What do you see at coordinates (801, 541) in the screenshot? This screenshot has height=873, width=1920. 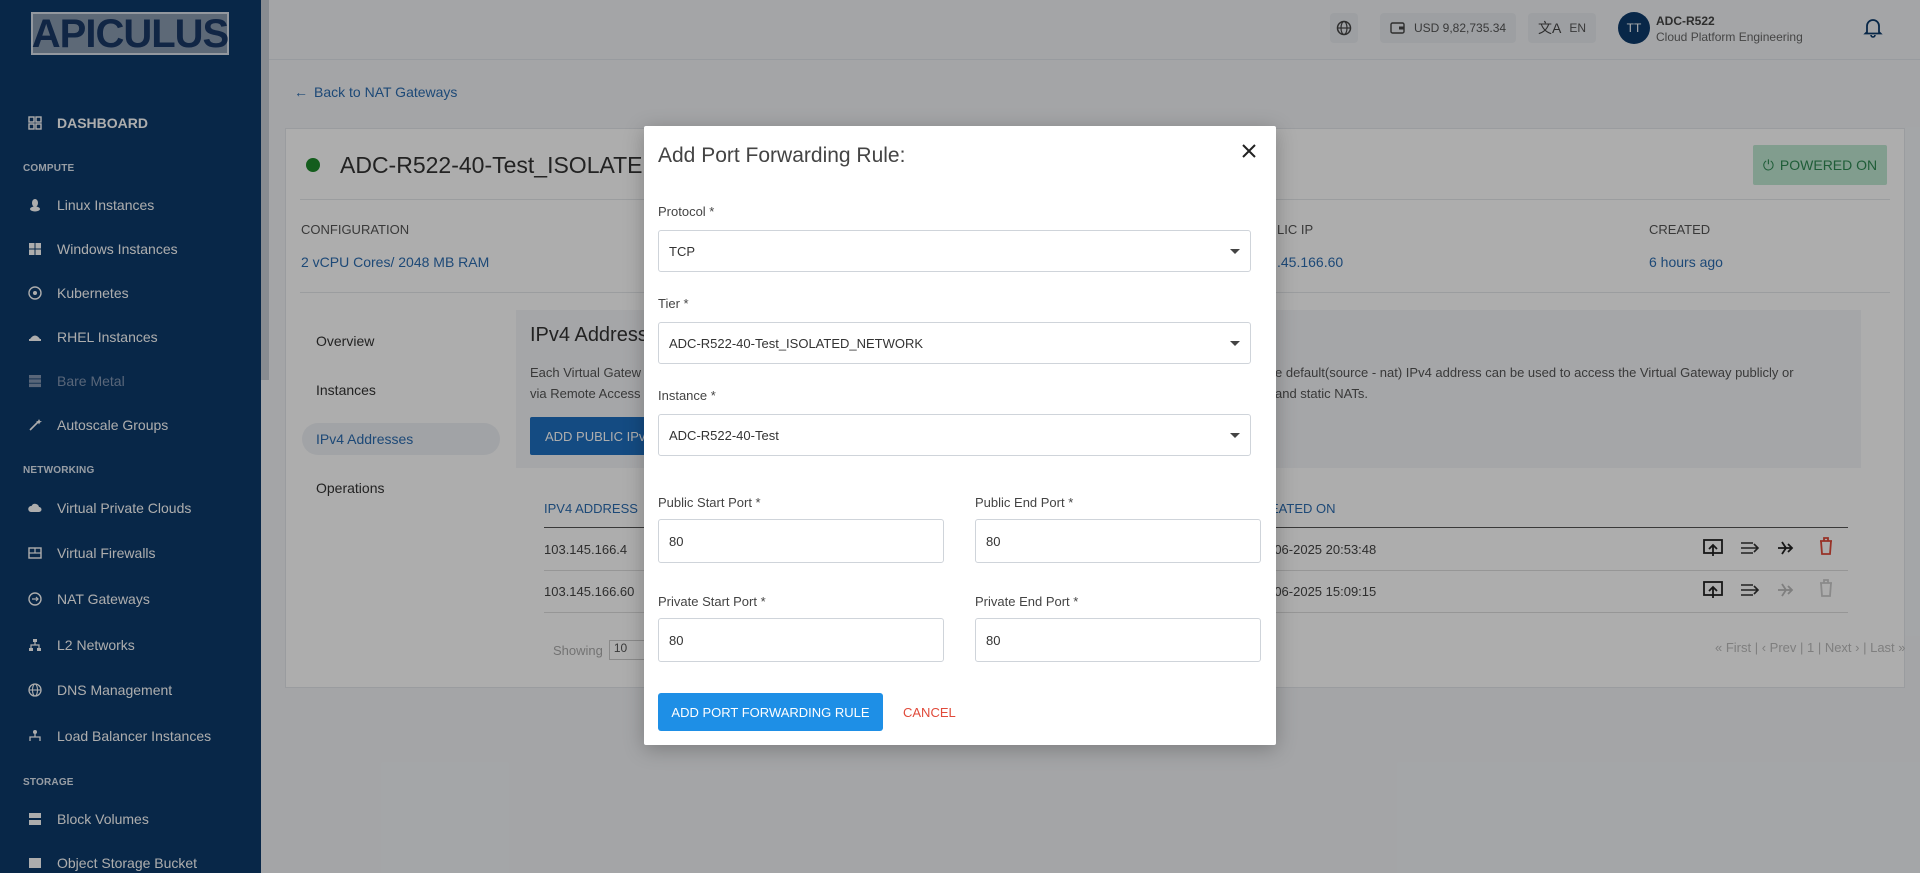 I see `public-start-port-input` at bounding box center [801, 541].